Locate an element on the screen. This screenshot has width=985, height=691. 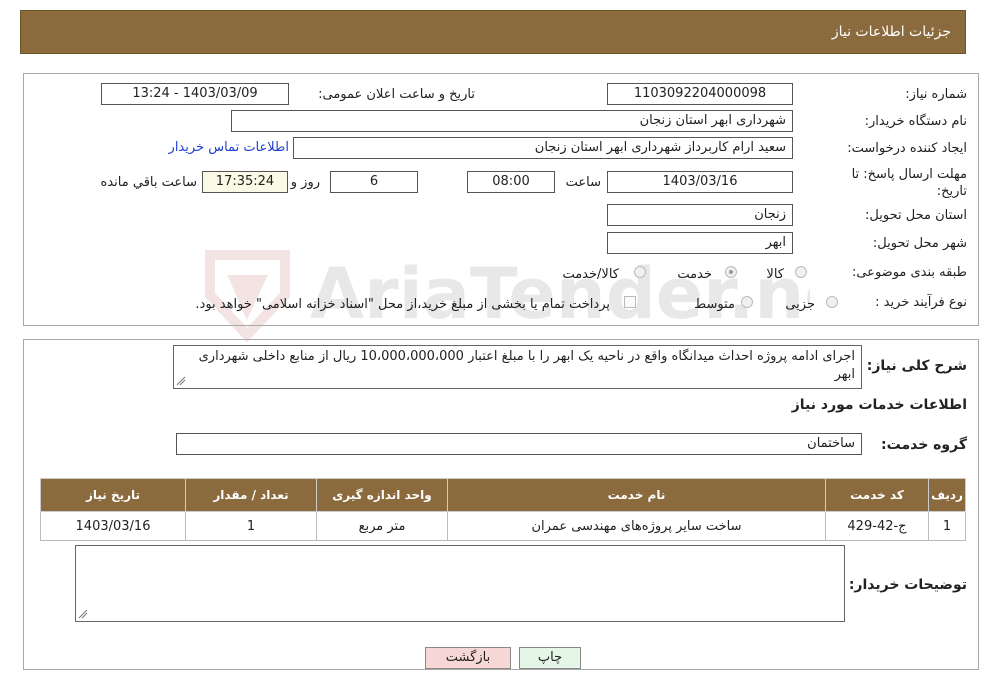
column-header: تاریخ نیاز is located at coordinates (113, 495).